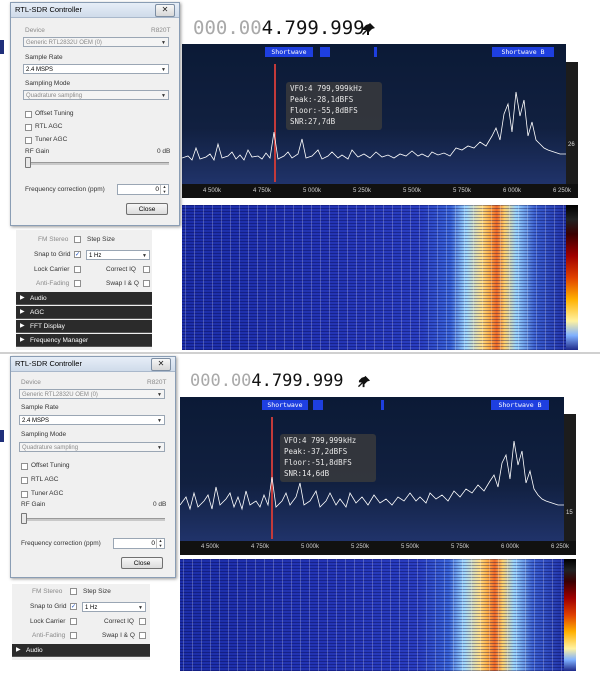 This screenshot has width=600, height=674. Describe the element at coordinates (40, 70) in the screenshot. I see `sample-rate-value: 2.4 MSPS` at that location.